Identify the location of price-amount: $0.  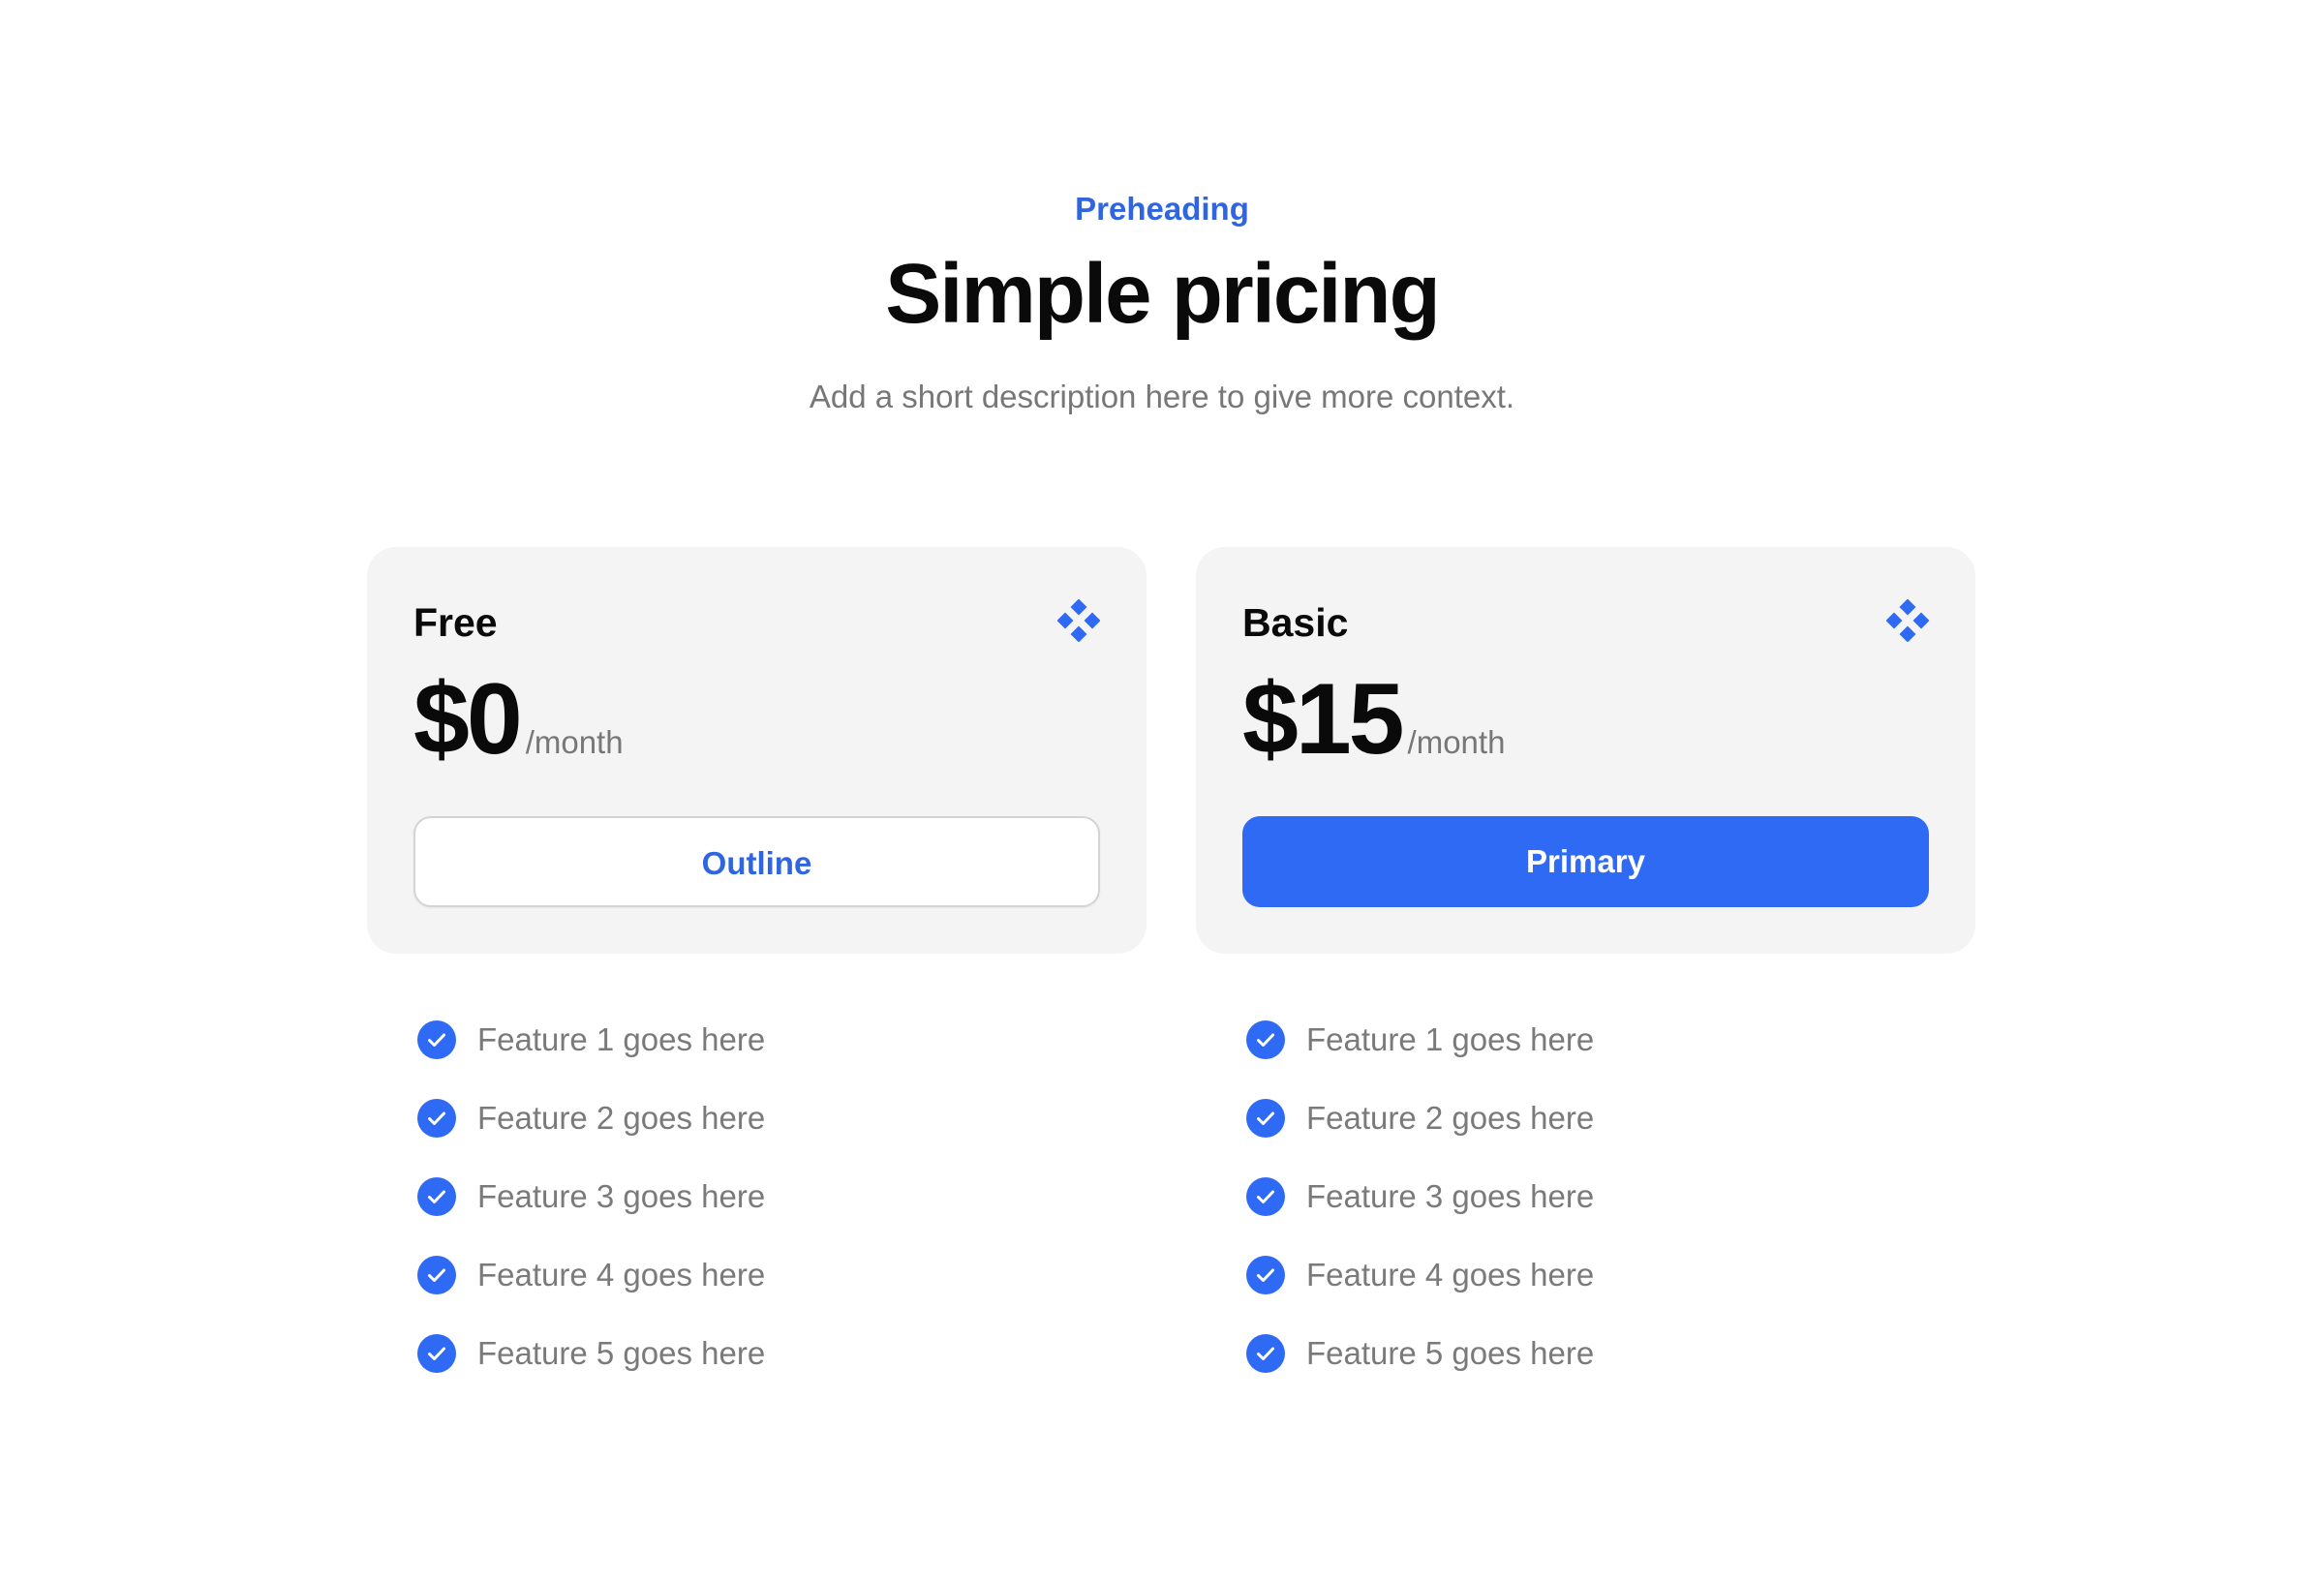
(468, 719).